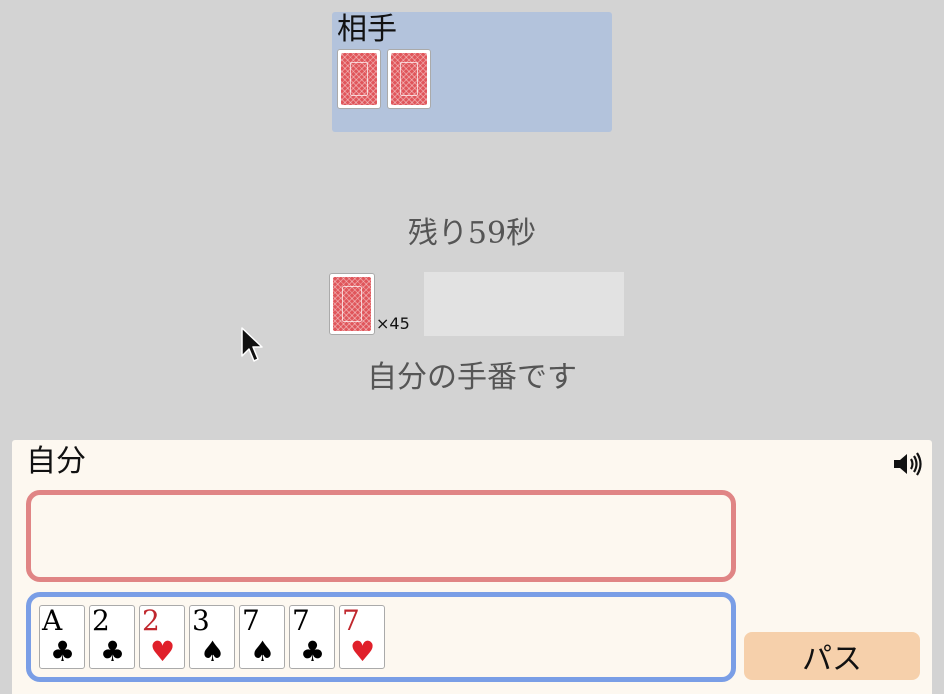 This screenshot has height=694, width=944. I want to click on hand-card: 7 ♣, so click(312, 636).